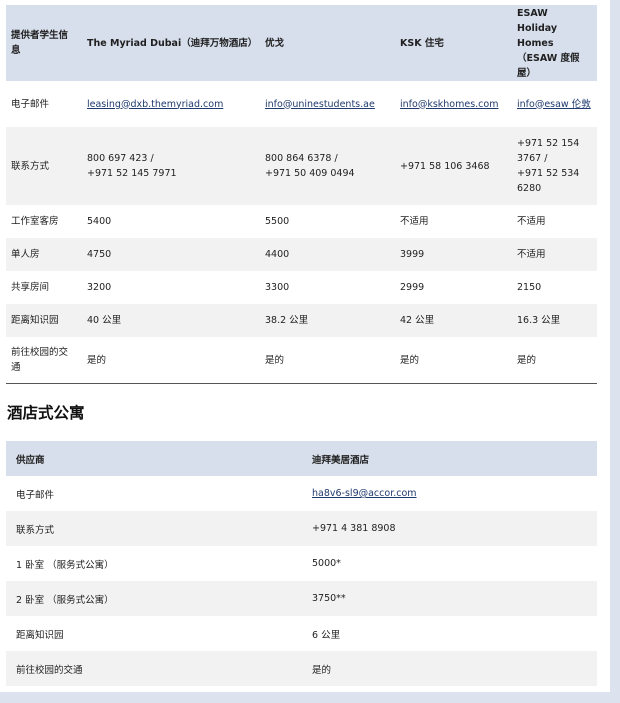  Describe the element at coordinates (554, 166) in the screenshot. I see `cell-value: +971 52 154 3767 / +971 52 534 6280` at that location.